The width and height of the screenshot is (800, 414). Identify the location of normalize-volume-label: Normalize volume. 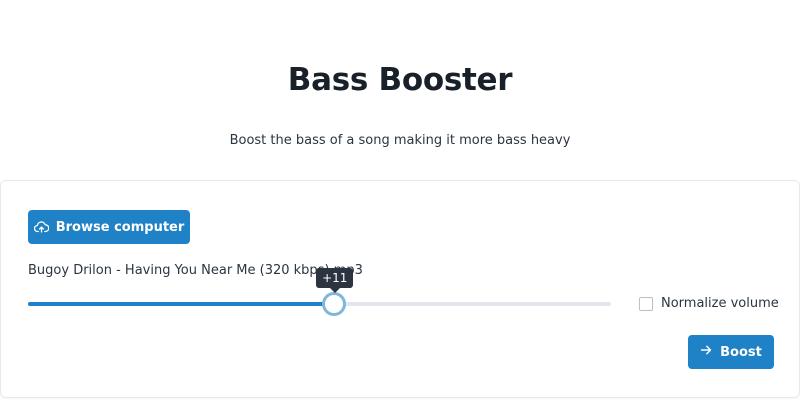
(720, 303).